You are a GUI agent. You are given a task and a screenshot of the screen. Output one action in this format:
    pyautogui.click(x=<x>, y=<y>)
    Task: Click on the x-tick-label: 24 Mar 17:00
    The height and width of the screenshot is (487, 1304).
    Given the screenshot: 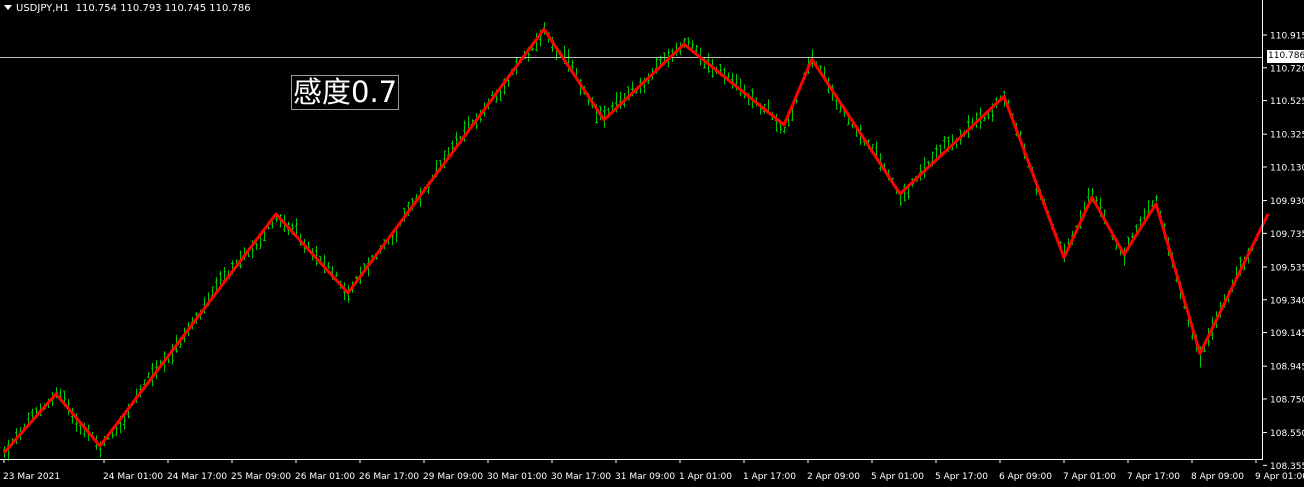 What is the action you would take?
    pyautogui.click(x=197, y=477)
    